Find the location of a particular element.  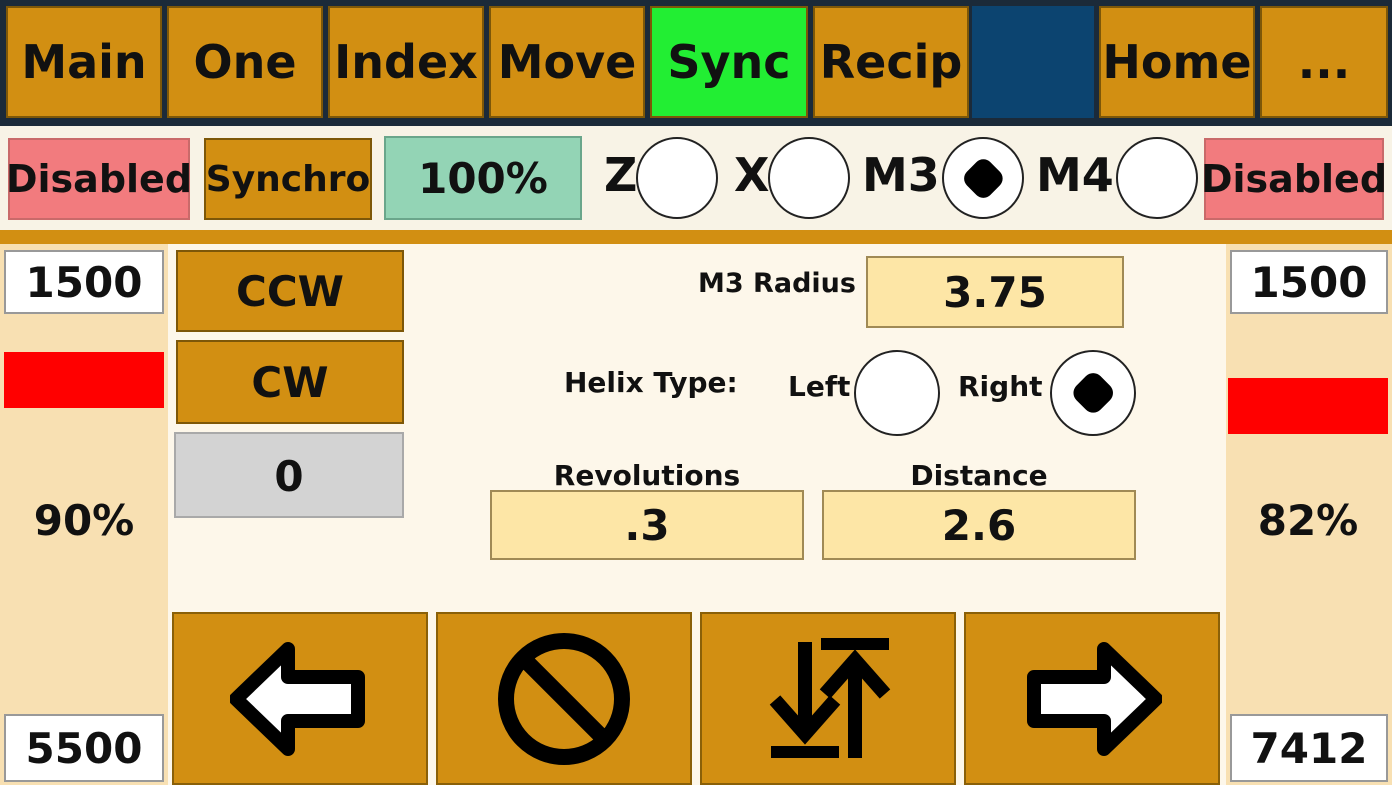

right-max-speed-value: 1500 is located at coordinates (1309, 282).